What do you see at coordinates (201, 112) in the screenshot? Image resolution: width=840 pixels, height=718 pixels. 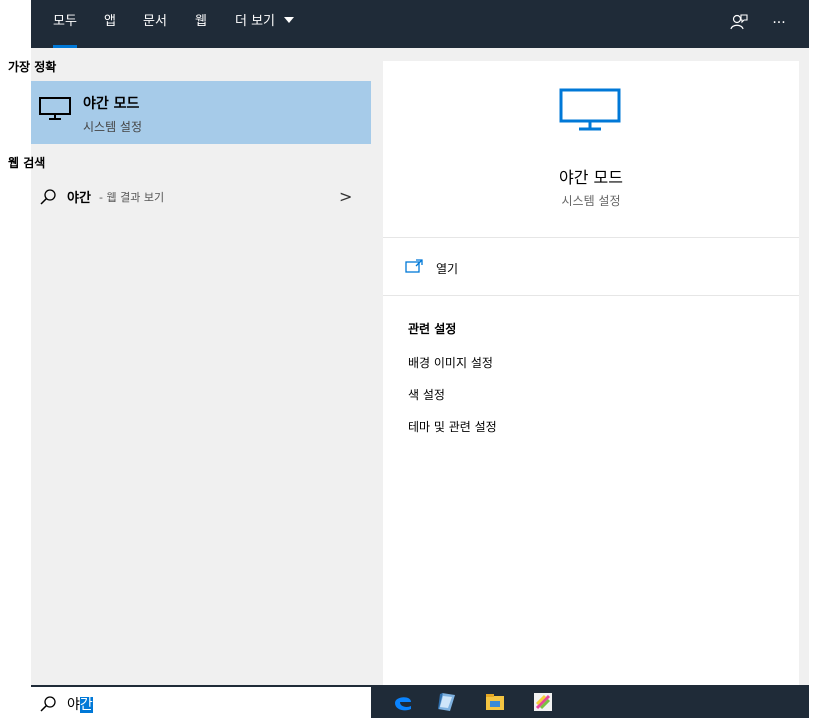 I see `best-match-item: 야간 모드 시스템 설정` at bounding box center [201, 112].